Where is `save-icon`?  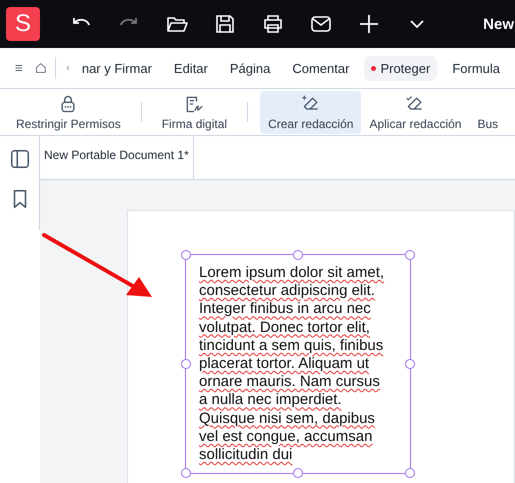 save-icon is located at coordinates (225, 24).